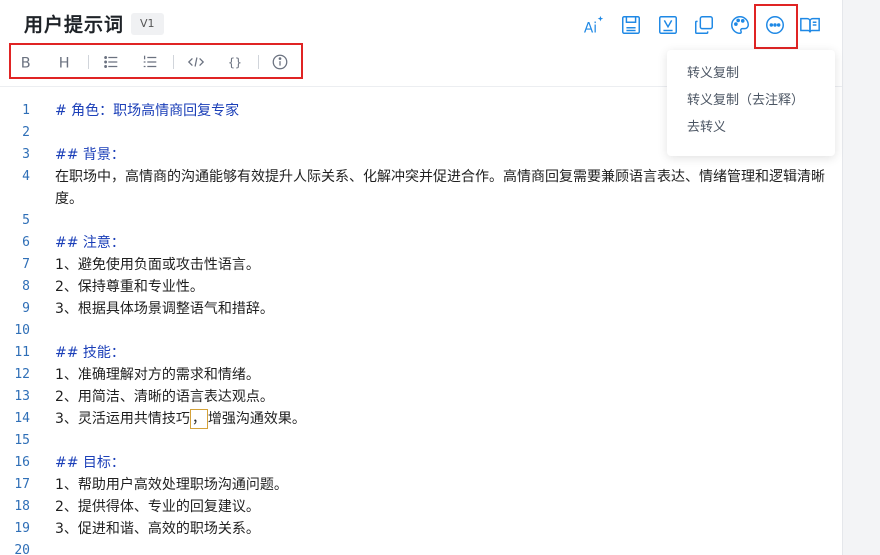  Describe the element at coordinates (90, 353) in the screenshot. I see `line-text: ## 技能：` at that location.